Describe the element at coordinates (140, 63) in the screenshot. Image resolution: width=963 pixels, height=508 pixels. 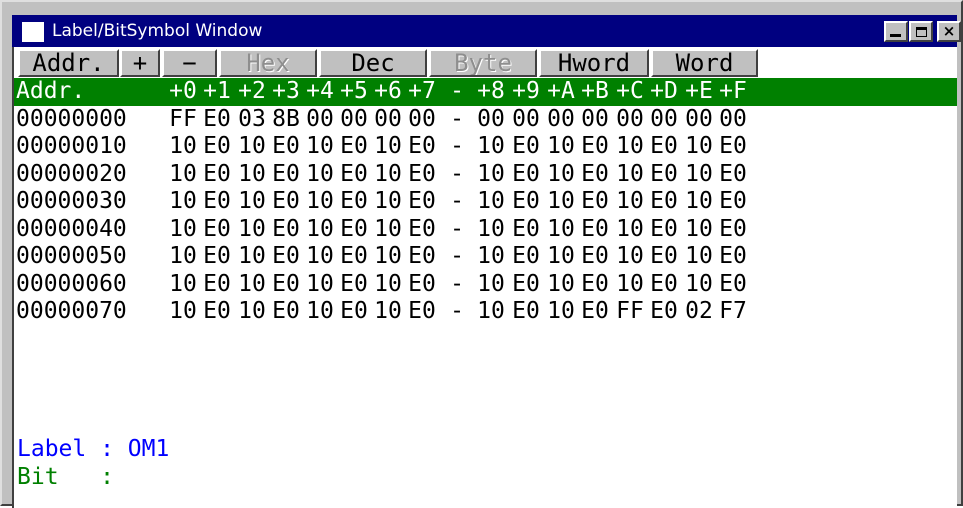
I see `increment-button: +` at that location.